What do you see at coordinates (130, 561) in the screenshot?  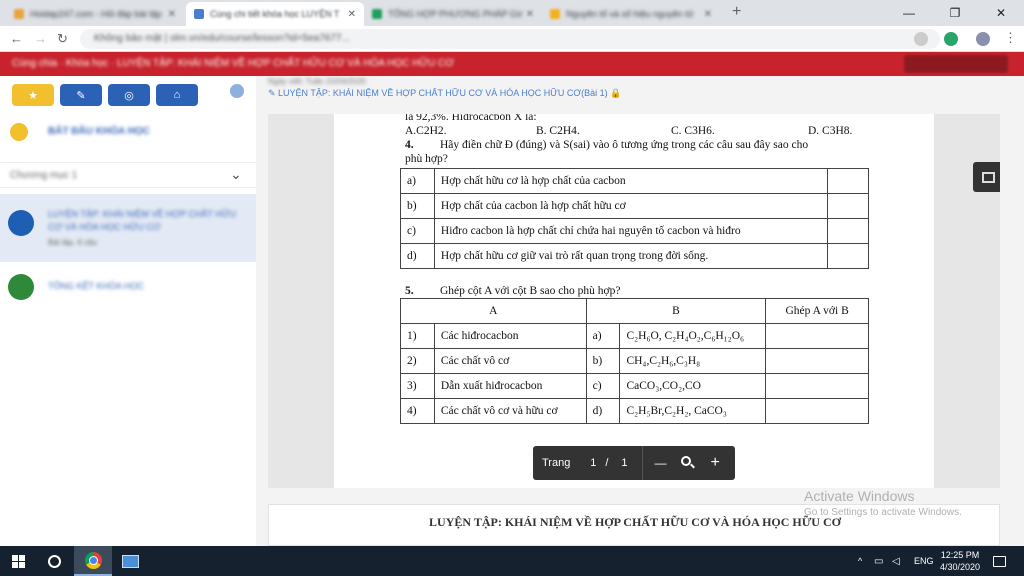 I see `app-taskbar-button` at bounding box center [130, 561].